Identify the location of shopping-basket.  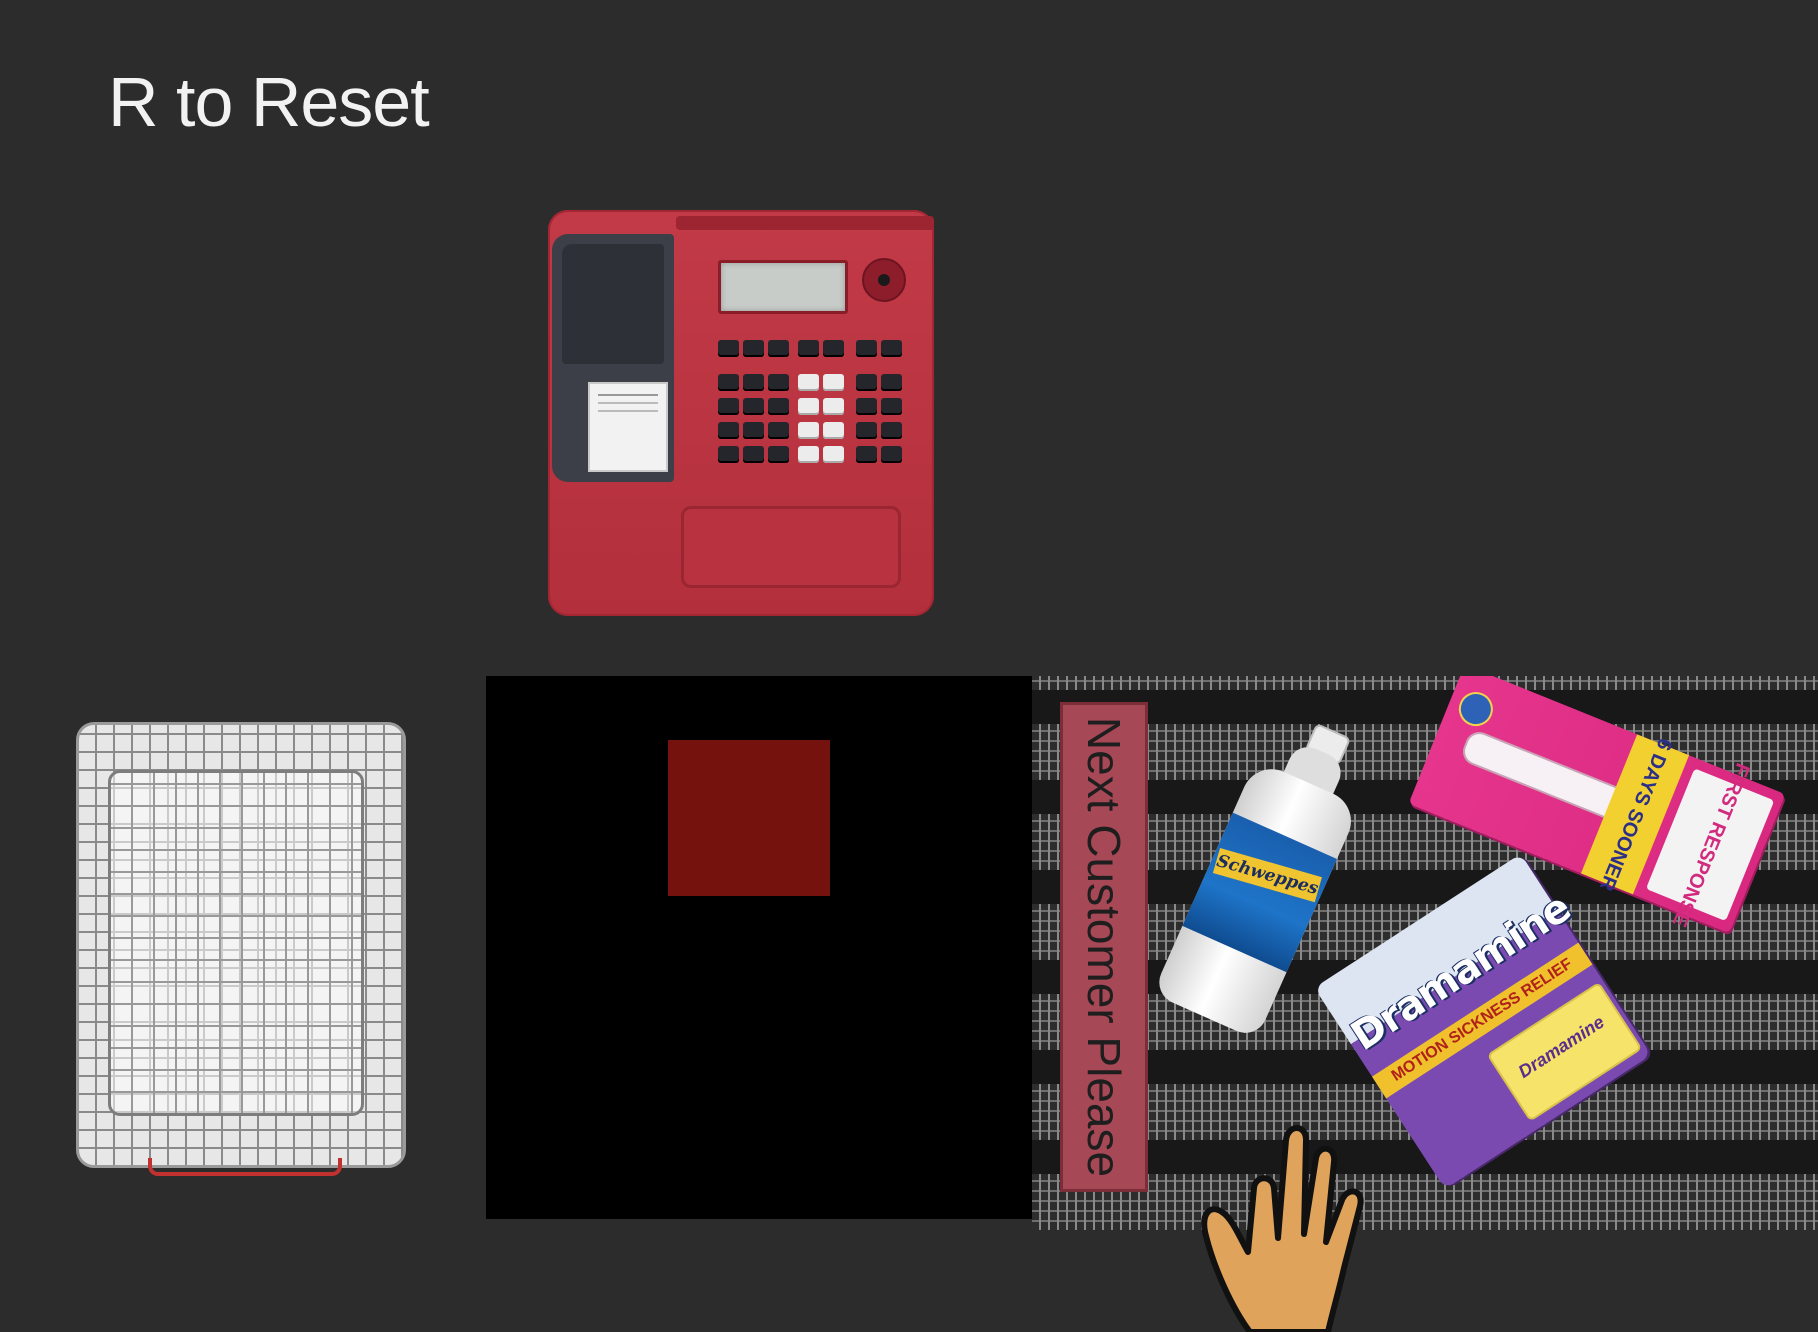
(240, 949).